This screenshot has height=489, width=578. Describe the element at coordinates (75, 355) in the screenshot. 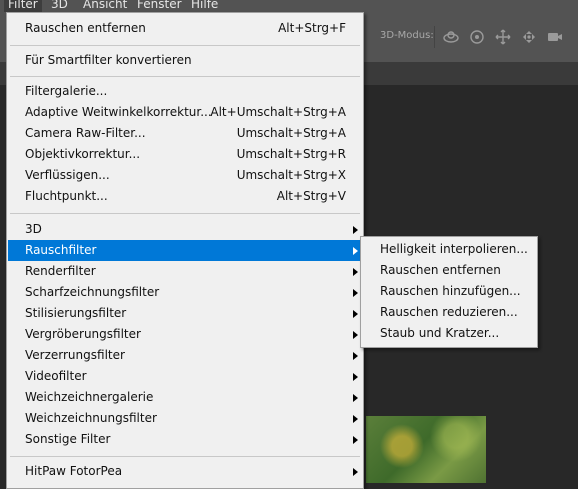

I see `menu-item-label: Verzerrungsfilter` at that location.